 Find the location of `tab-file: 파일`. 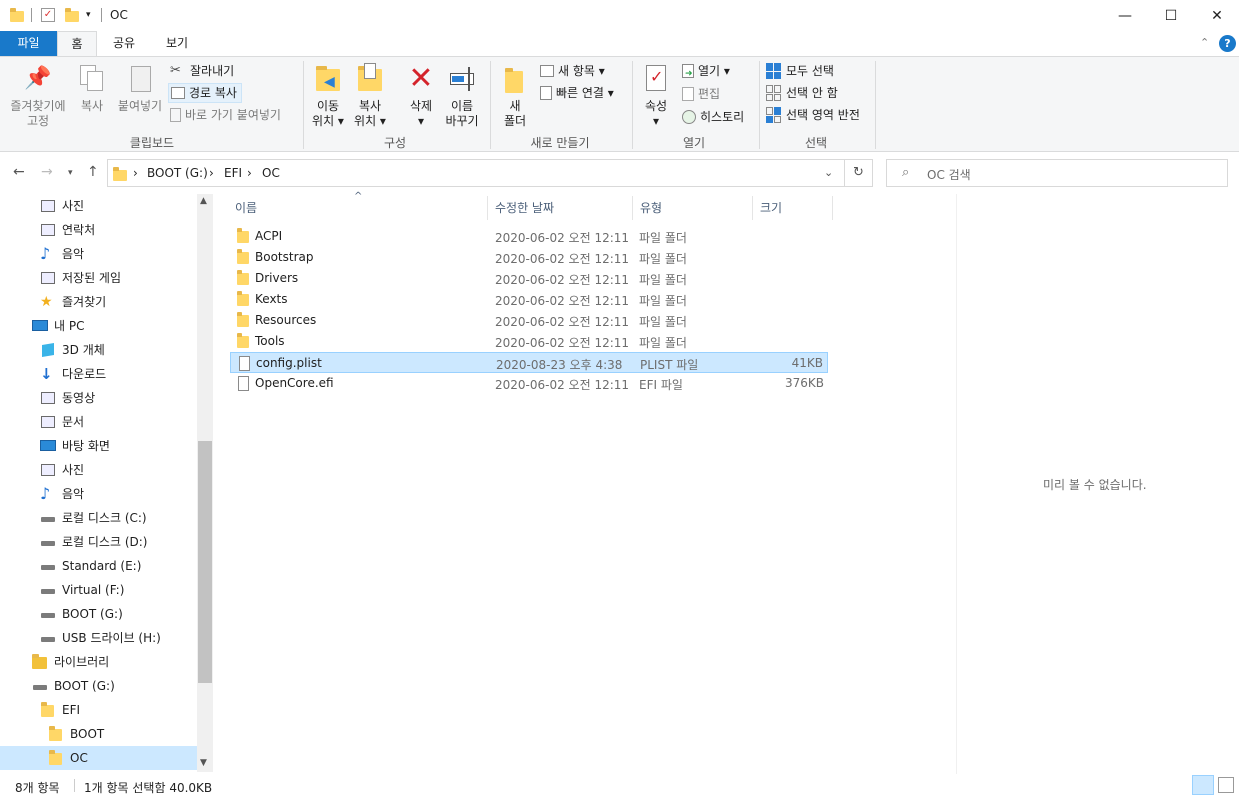

tab-file: 파일 is located at coordinates (28, 43).